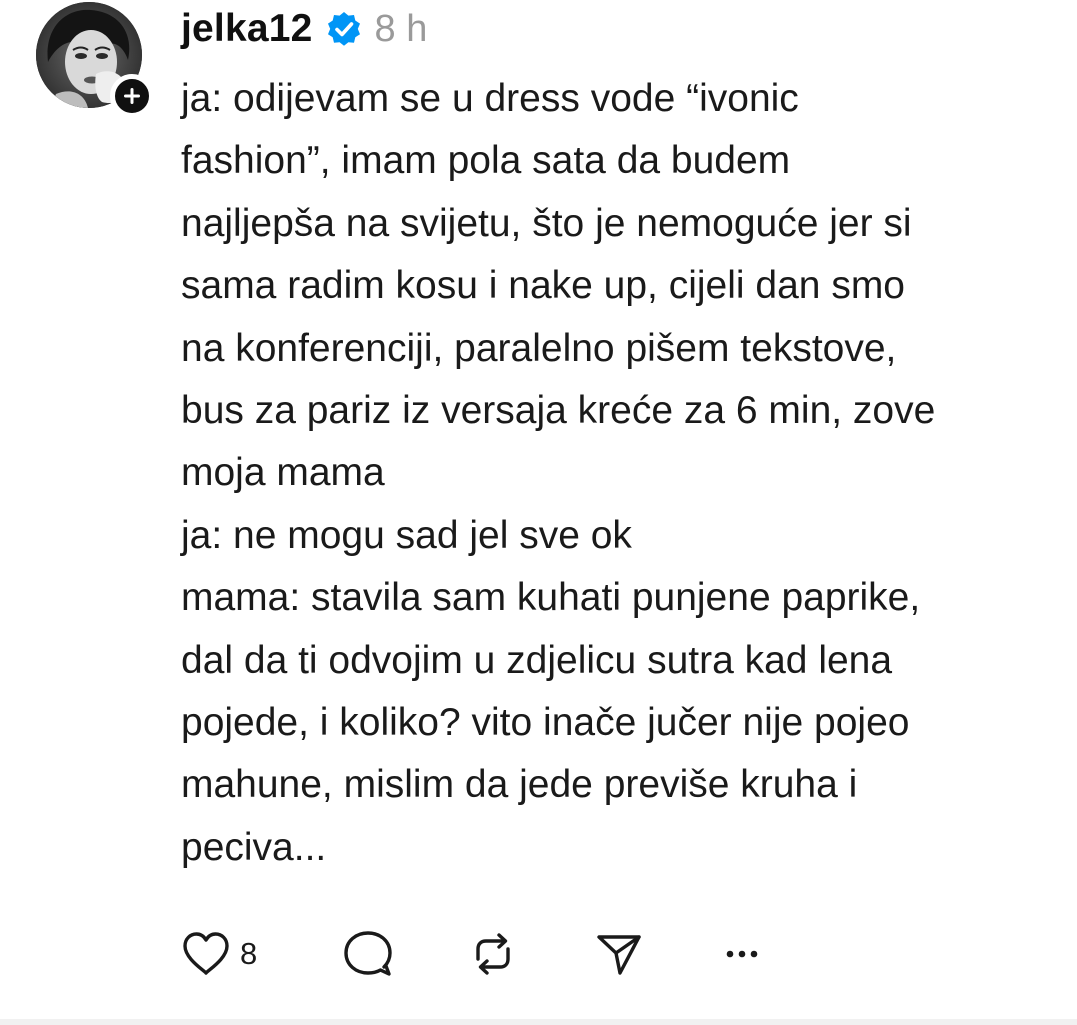 This screenshot has height=1025, width=1077. I want to click on more-dots-icon, so click(742, 954).